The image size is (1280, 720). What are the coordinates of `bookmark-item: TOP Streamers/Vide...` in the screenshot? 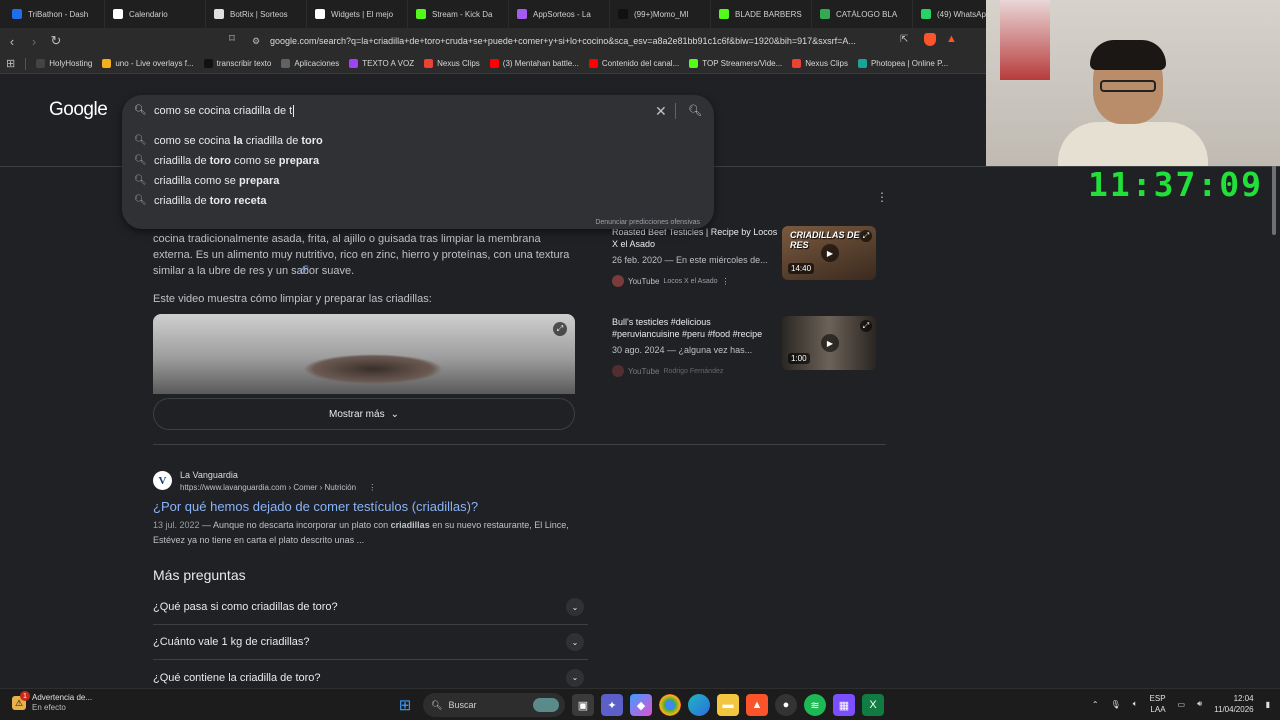 It's located at (735, 63).